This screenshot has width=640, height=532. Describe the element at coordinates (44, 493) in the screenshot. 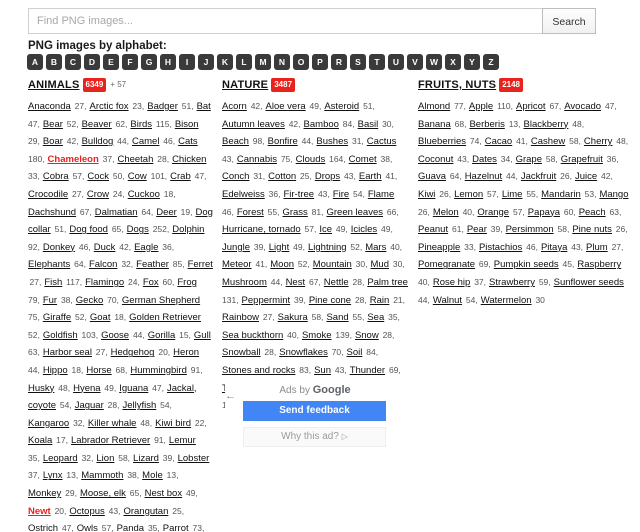

I see `category-item-link: Monkey` at that location.